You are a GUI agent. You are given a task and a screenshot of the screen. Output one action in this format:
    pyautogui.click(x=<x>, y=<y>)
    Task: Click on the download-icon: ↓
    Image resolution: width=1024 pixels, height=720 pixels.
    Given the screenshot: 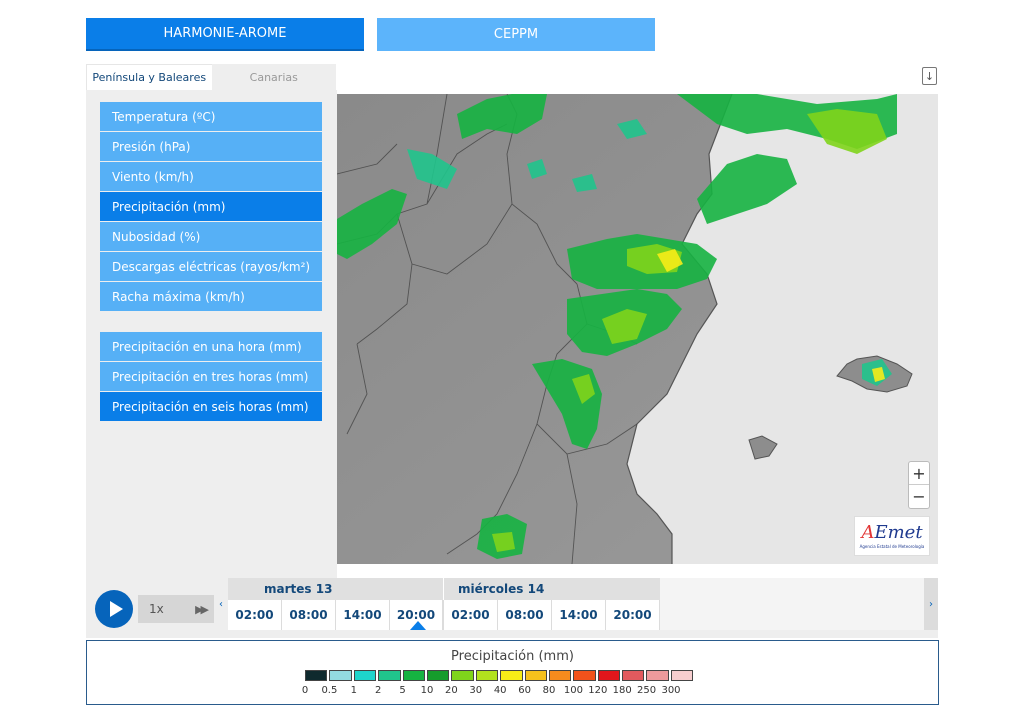 What is the action you would take?
    pyautogui.click(x=929, y=76)
    